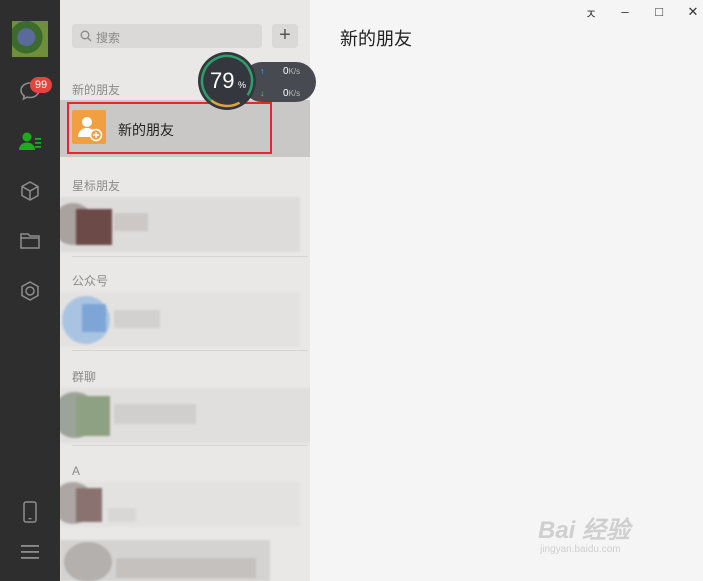 This screenshot has height=581, width=703. What do you see at coordinates (659, 11) in the screenshot?
I see `maximize-button: □` at bounding box center [659, 11].